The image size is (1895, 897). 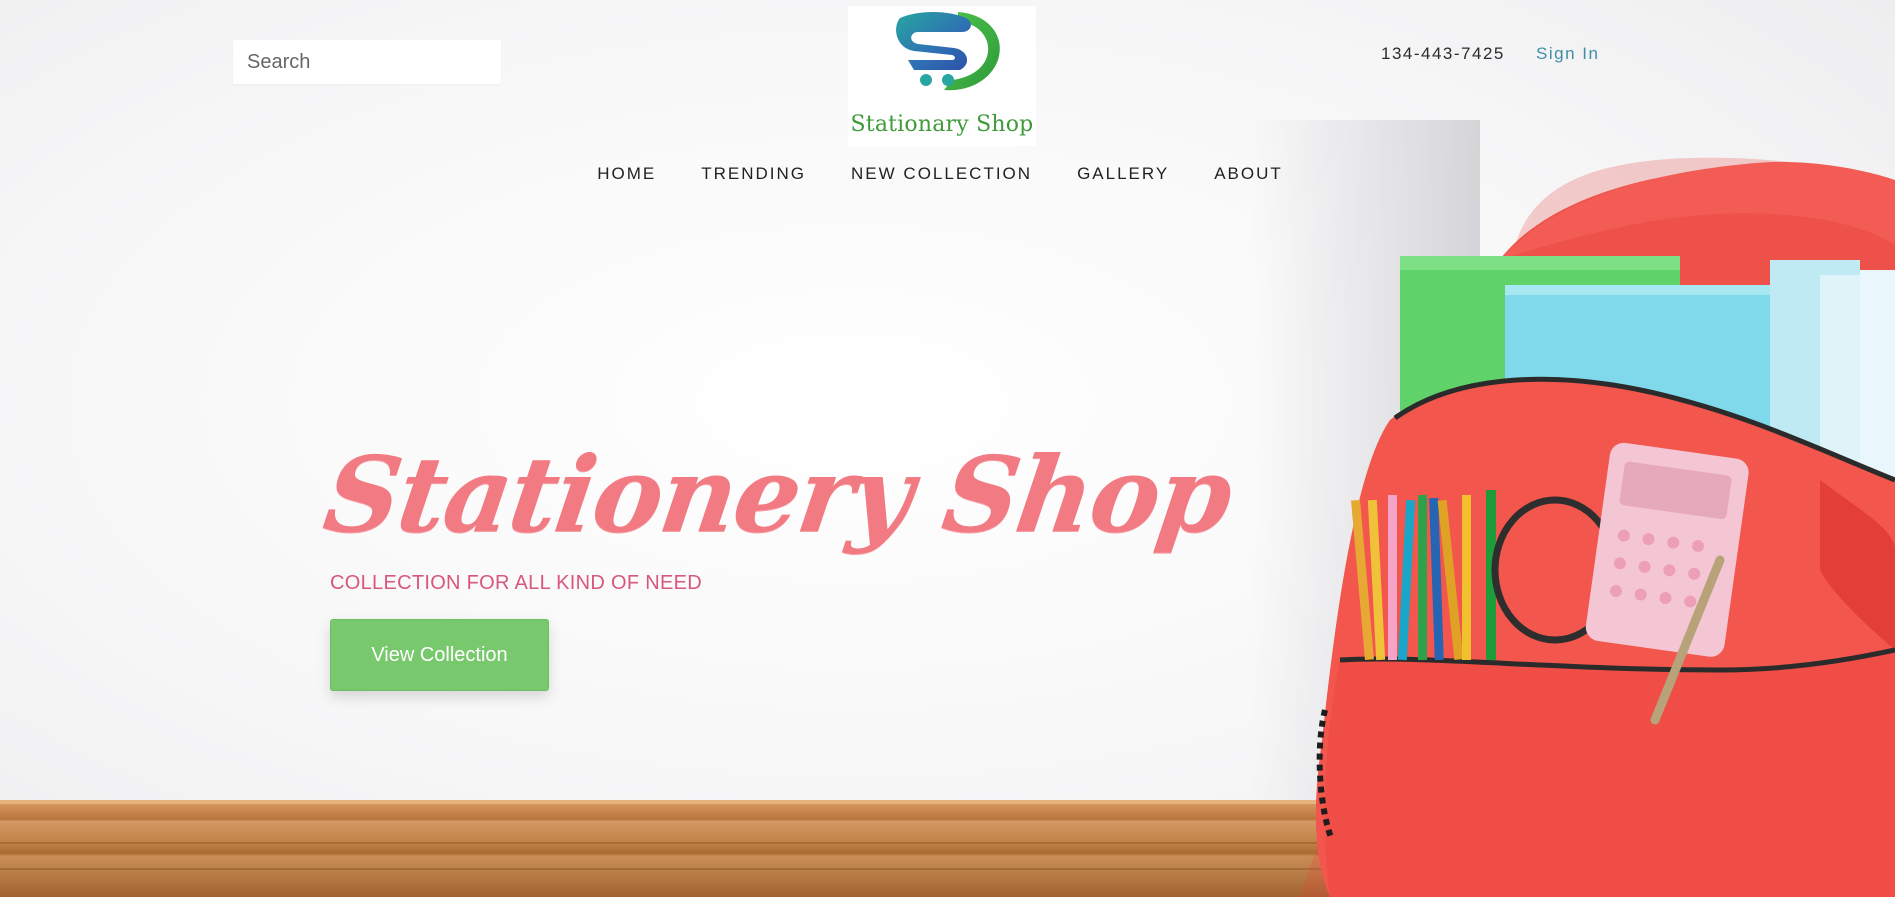 I want to click on hero-subtitle: COLLECTION FOR ALL KIND OF NEED, so click(x=516, y=583).